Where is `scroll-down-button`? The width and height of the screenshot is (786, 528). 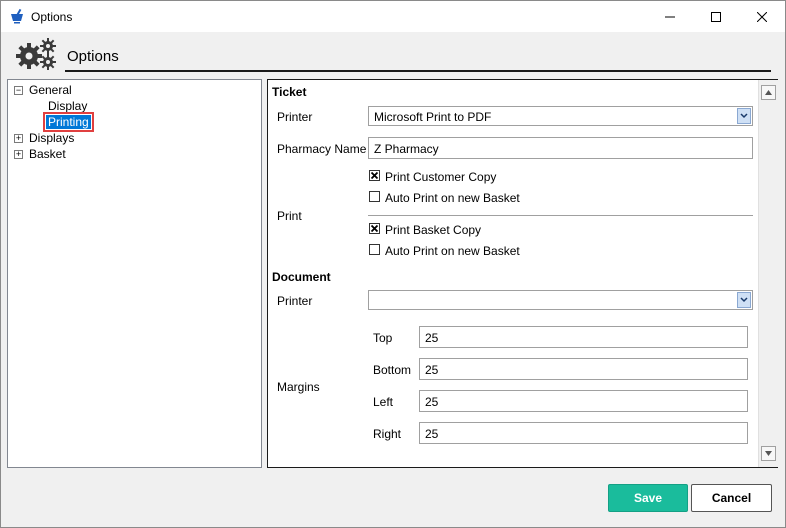 scroll-down-button is located at coordinates (768, 453).